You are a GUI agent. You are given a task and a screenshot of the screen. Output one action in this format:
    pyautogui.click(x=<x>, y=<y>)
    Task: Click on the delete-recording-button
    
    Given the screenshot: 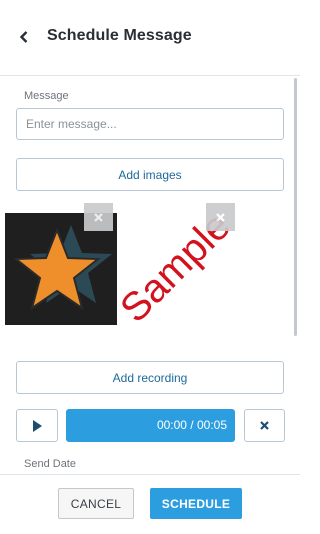 What is the action you would take?
    pyautogui.click(x=264, y=425)
    